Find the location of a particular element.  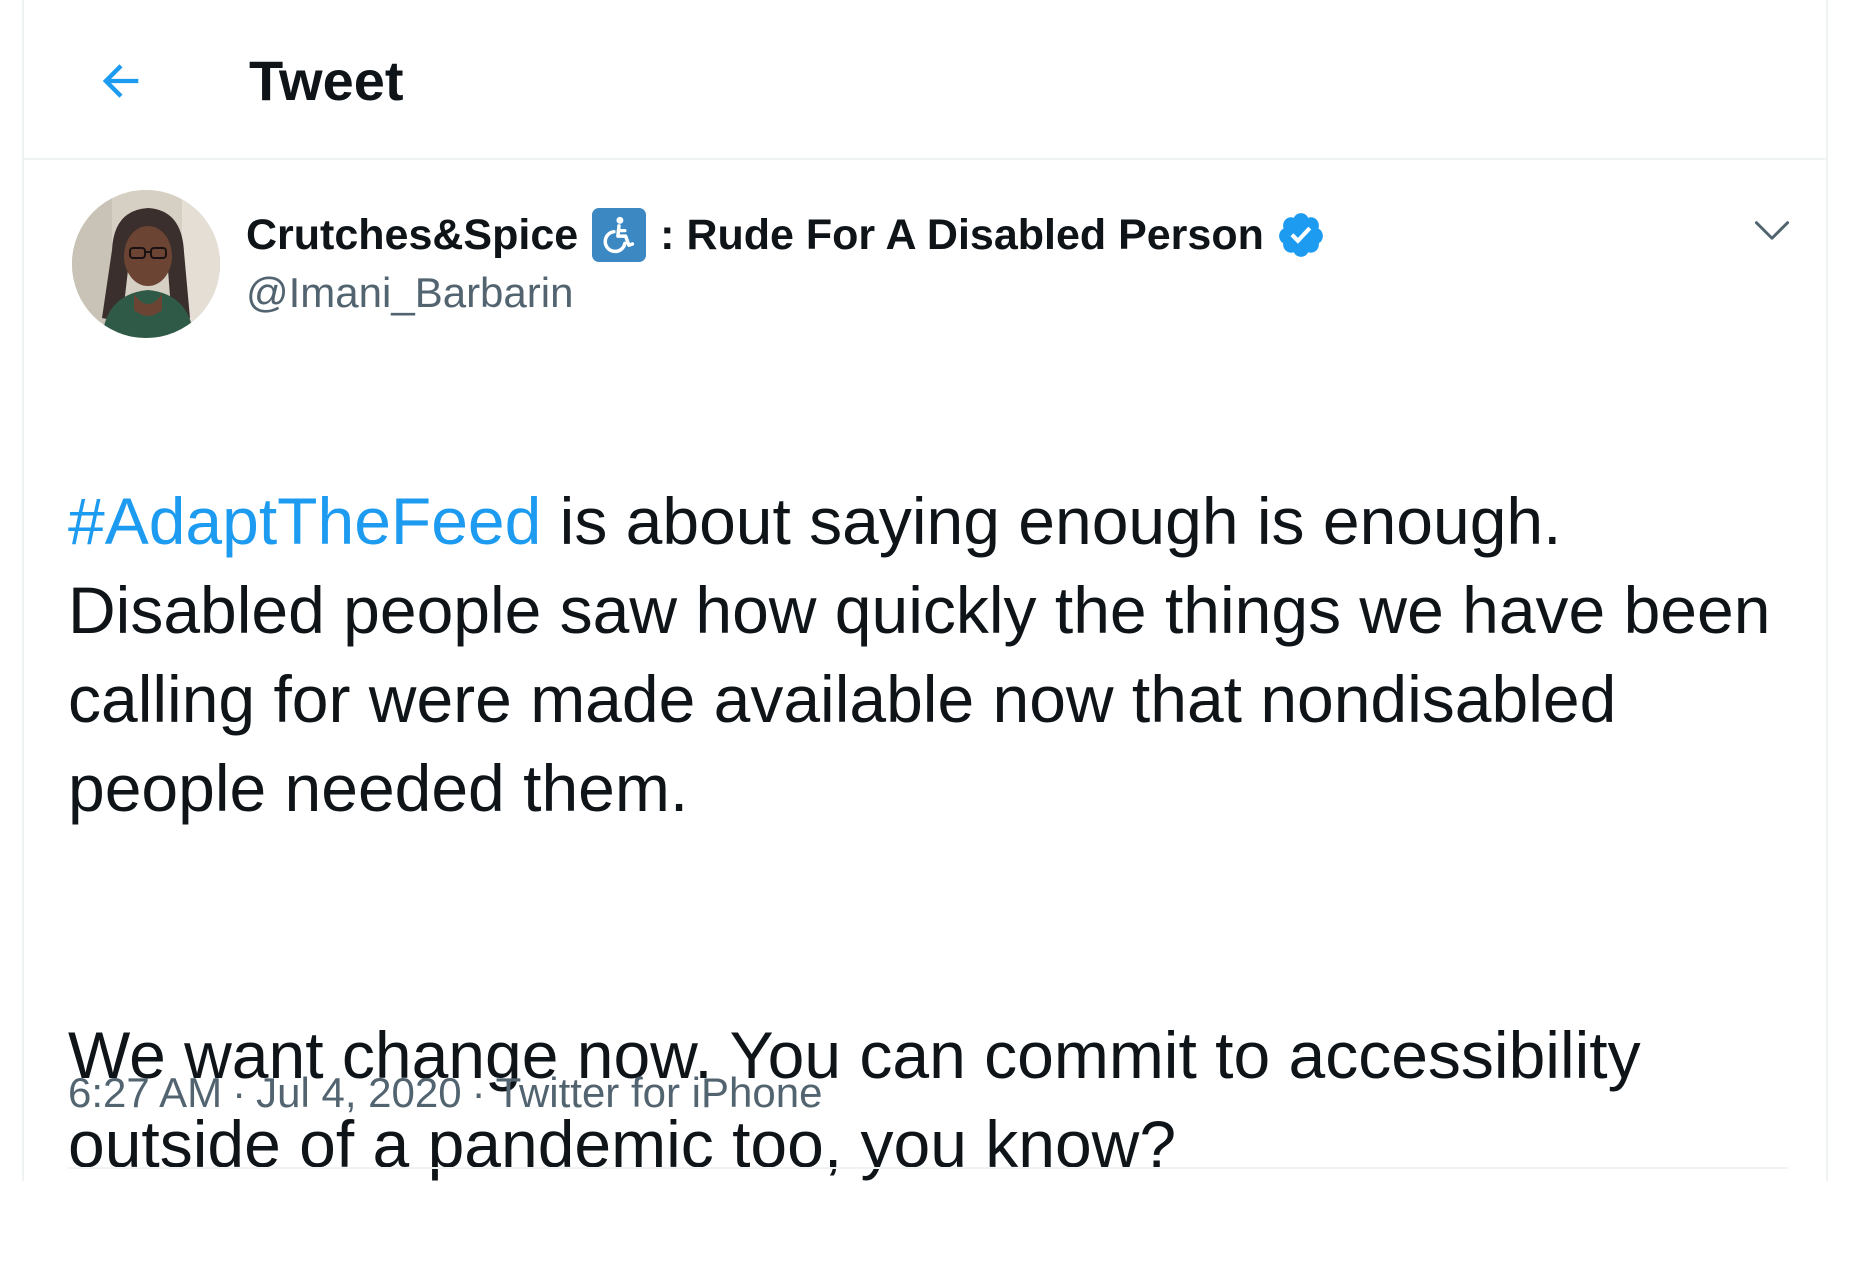

more-options-button is located at coordinates (1772, 230).